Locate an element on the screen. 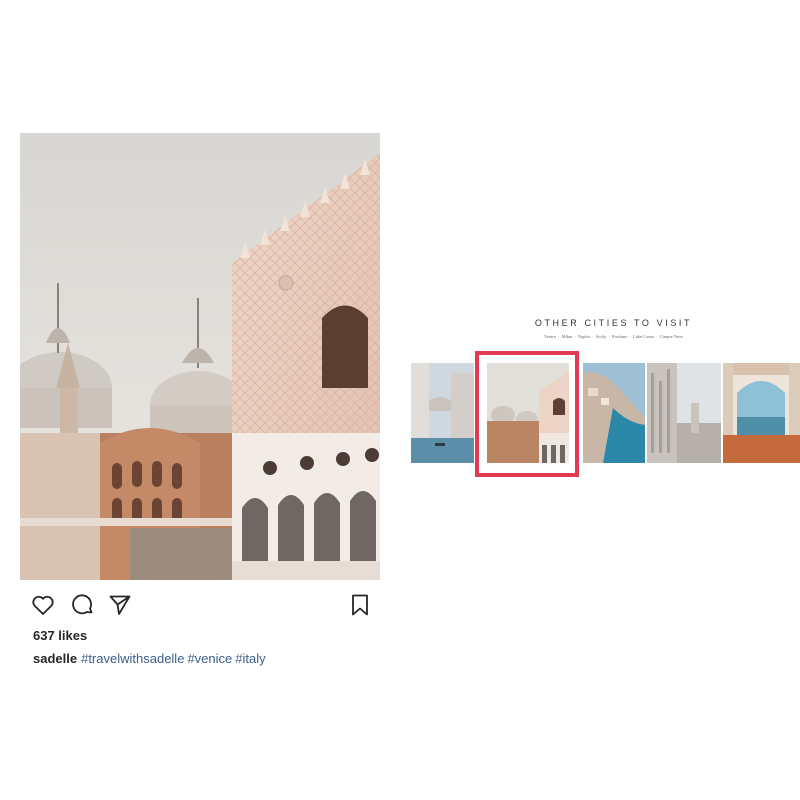 The image size is (800, 800). like-count: 637 likes is located at coordinates (206, 635).